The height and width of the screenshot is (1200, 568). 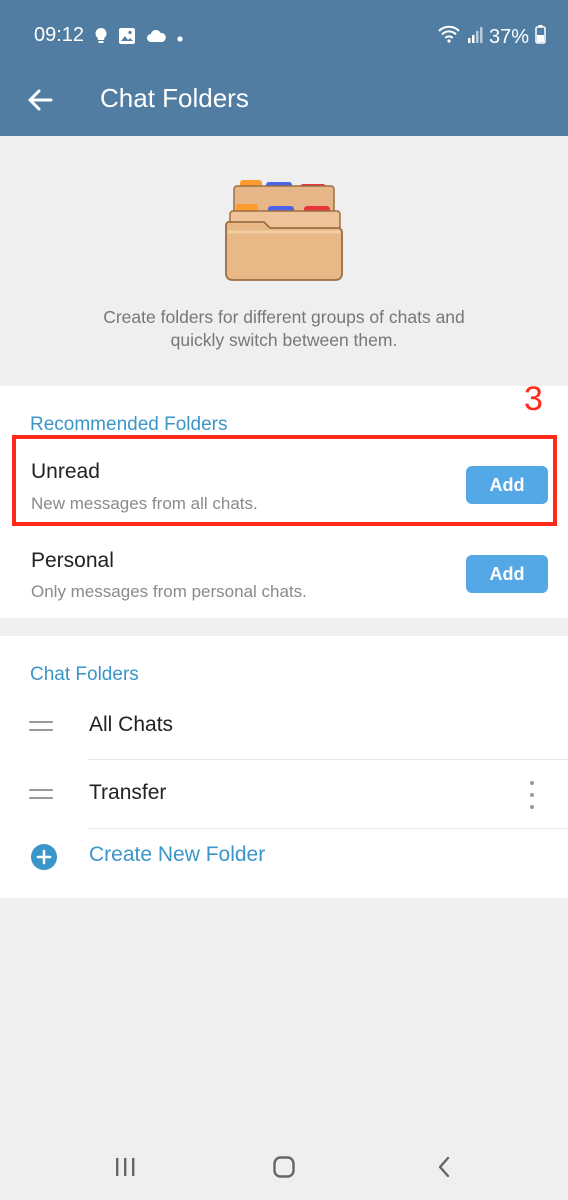 I want to click on folder-item-name: All Chats, so click(x=131, y=724).